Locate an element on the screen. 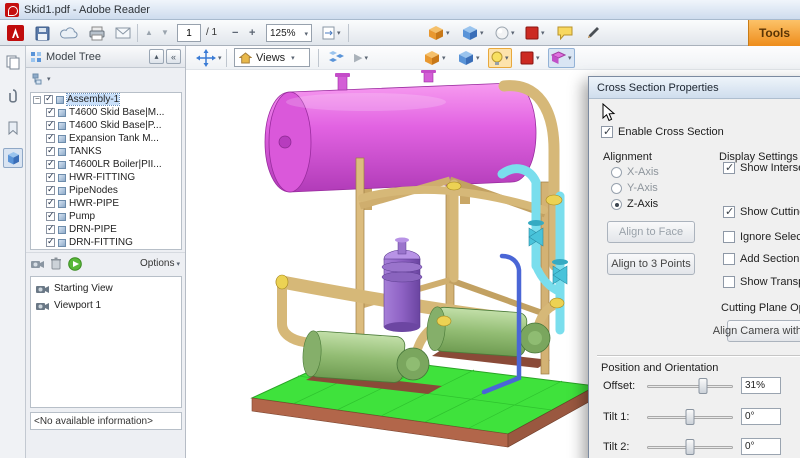 This screenshot has height=458, width=800. tree-item: HWR-PIPE is located at coordinates (106, 203).